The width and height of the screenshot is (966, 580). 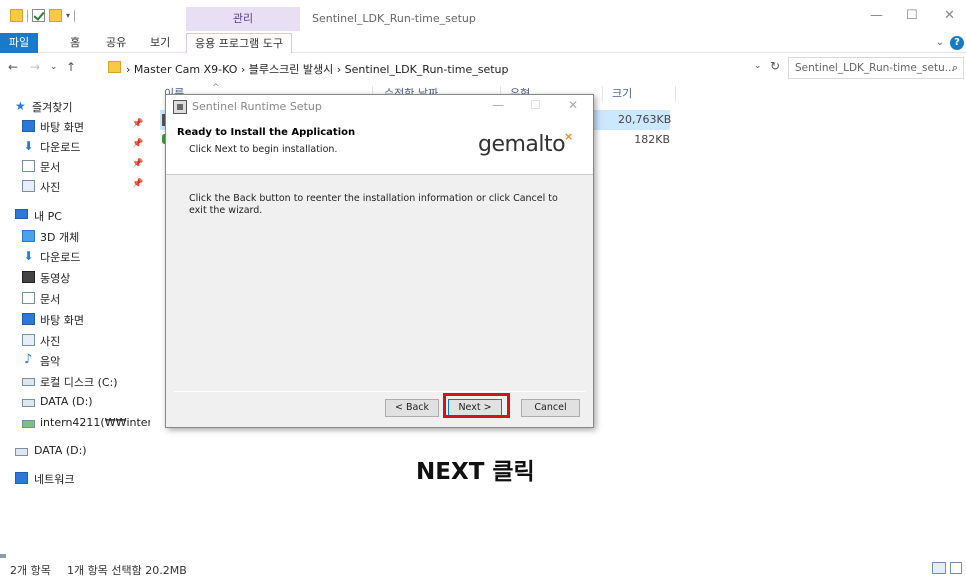 What do you see at coordinates (75, 166) in the screenshot?
I see `sidebar-item-documents: 문서 📌` at bounding box center [75, 166].